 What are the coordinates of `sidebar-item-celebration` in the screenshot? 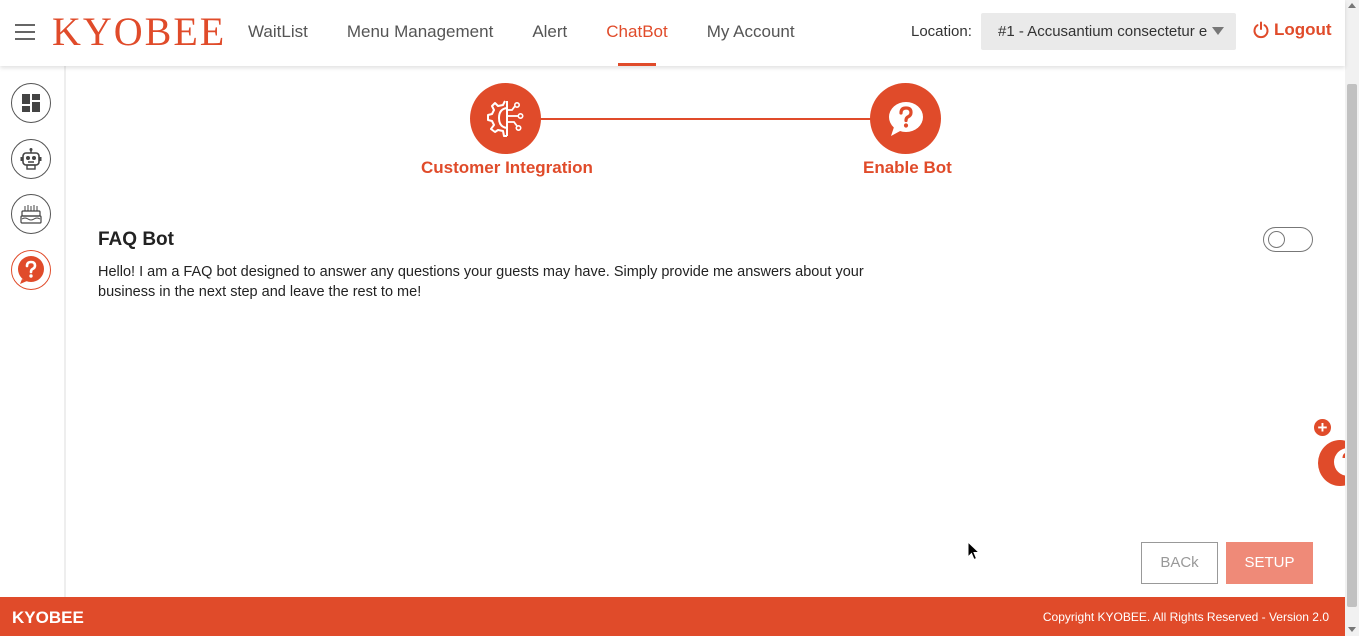 It's located at (31, 214).